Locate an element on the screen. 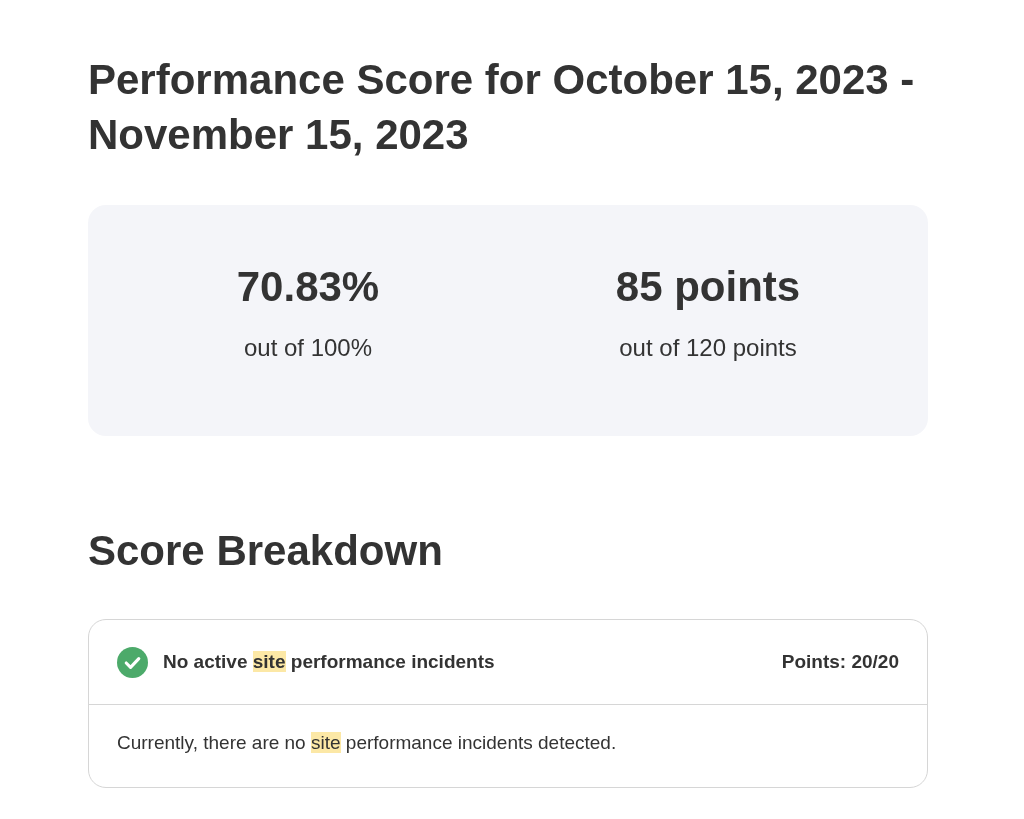 This screenshot has width=1024, height=819. section-title: Score Breakdown is located at coordinates (266, 551).